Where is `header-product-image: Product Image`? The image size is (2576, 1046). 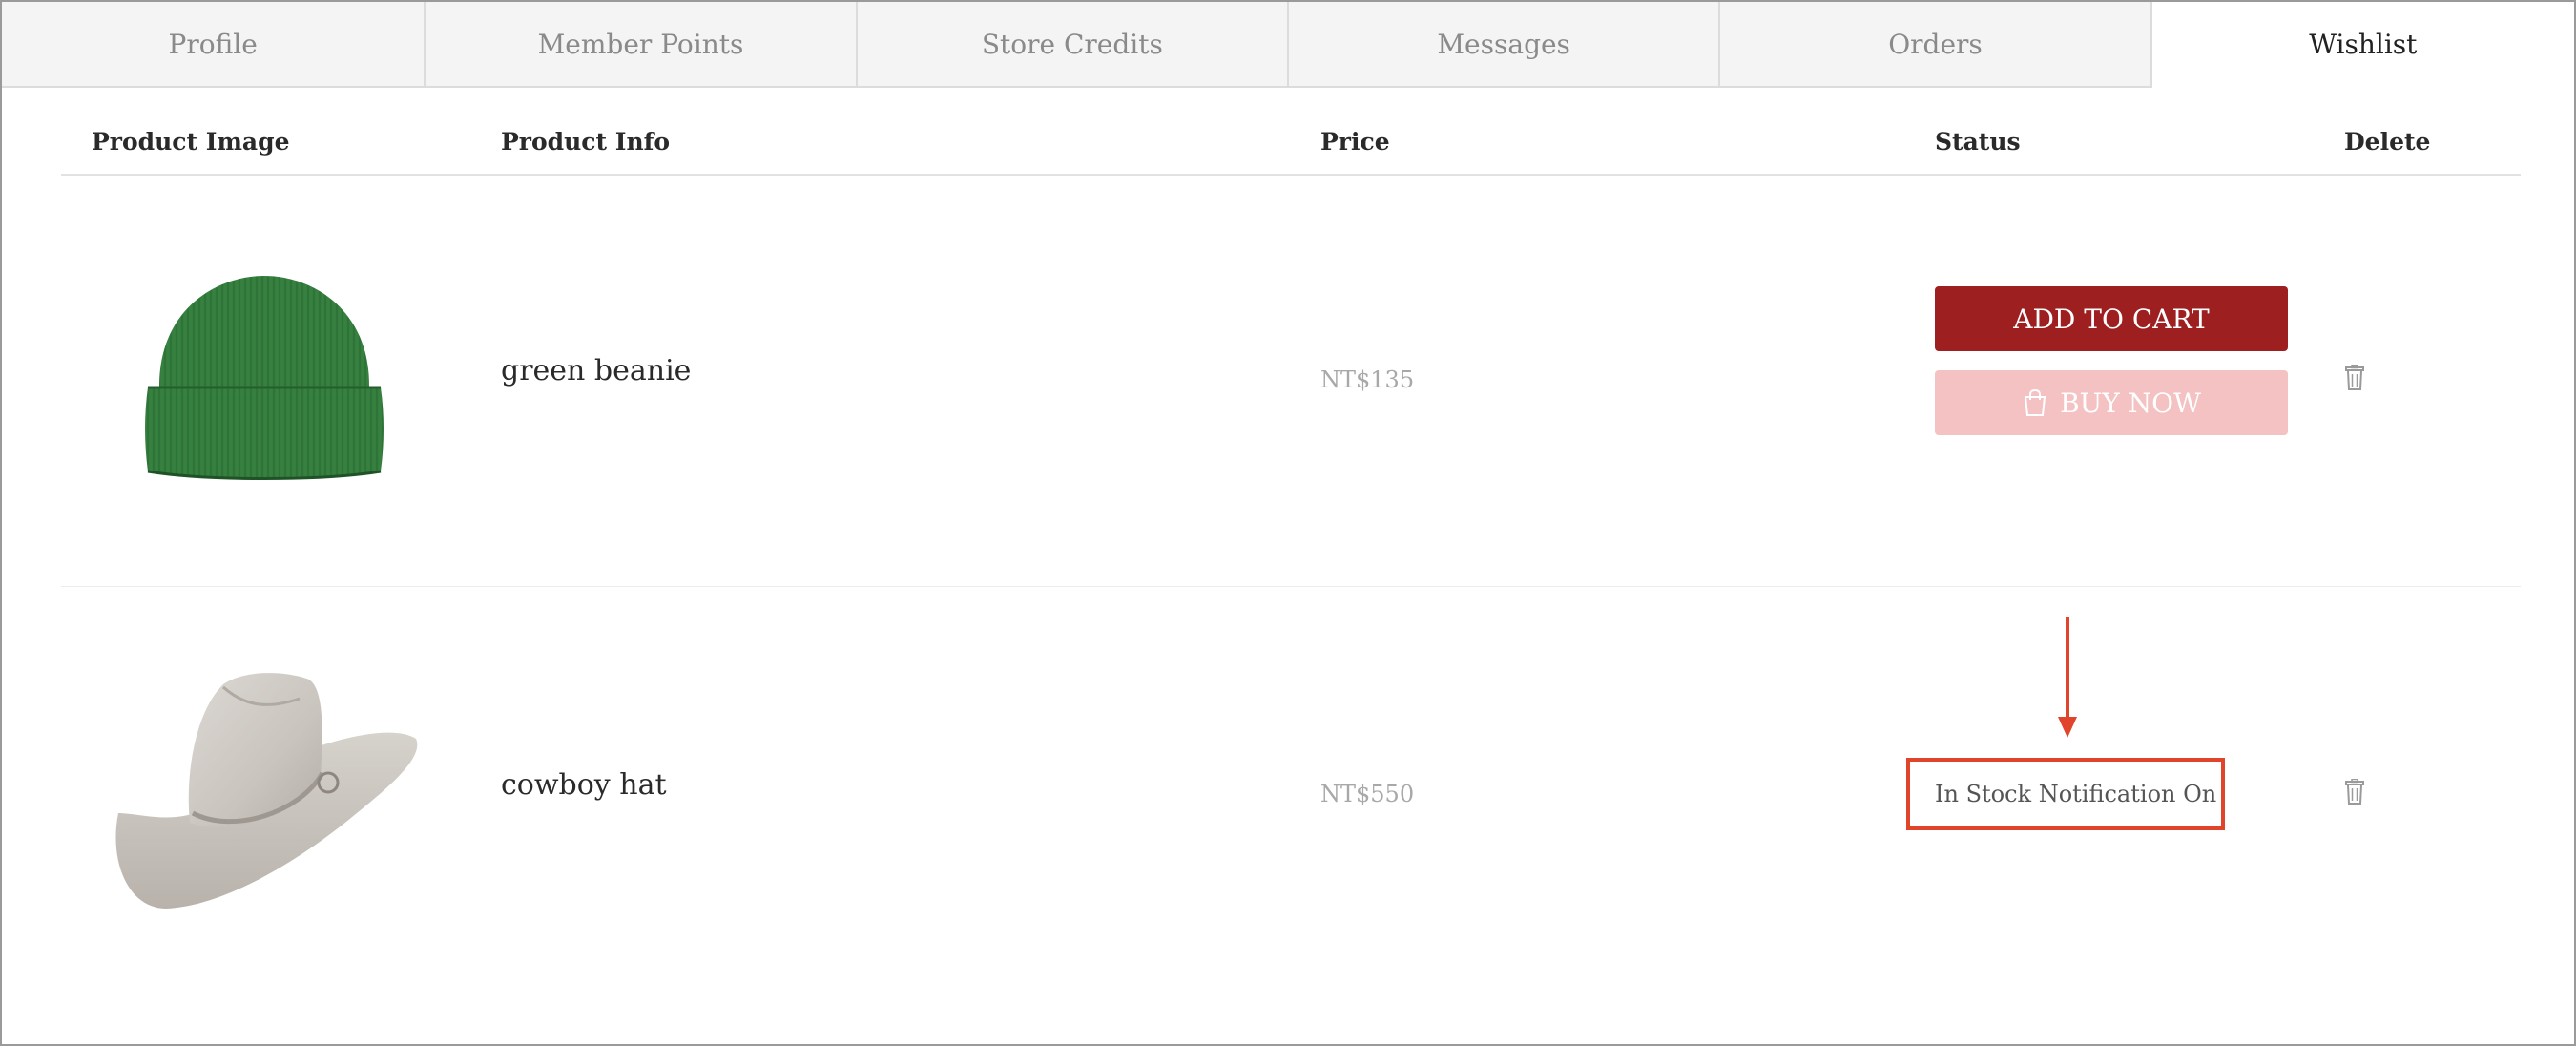 header-product-image: Product Image is located at coordinates (191, 142).